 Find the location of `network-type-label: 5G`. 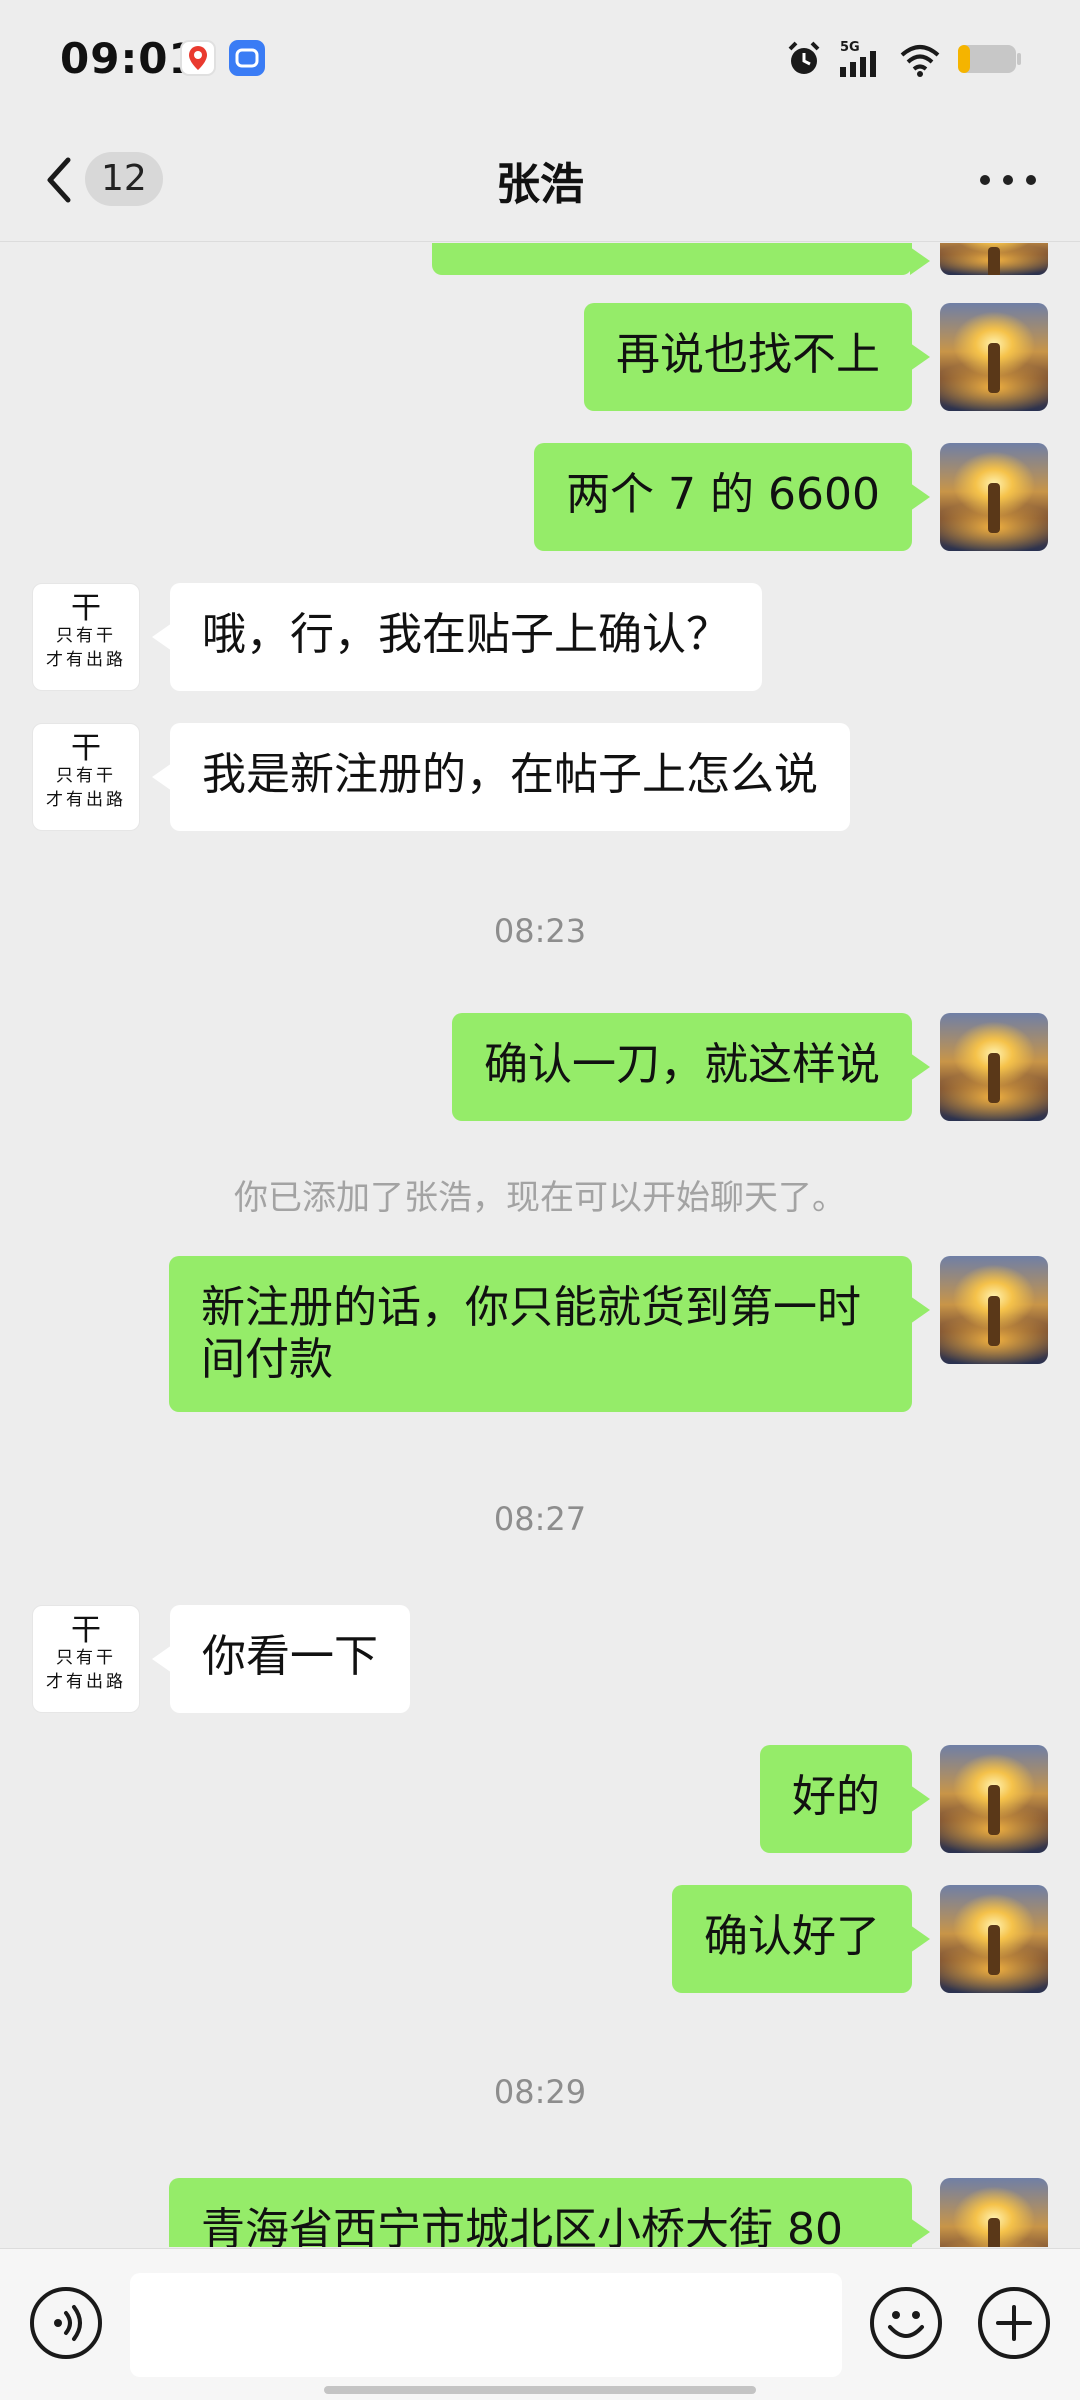

network-type-label: 5G is located at coordinates (850, 47).